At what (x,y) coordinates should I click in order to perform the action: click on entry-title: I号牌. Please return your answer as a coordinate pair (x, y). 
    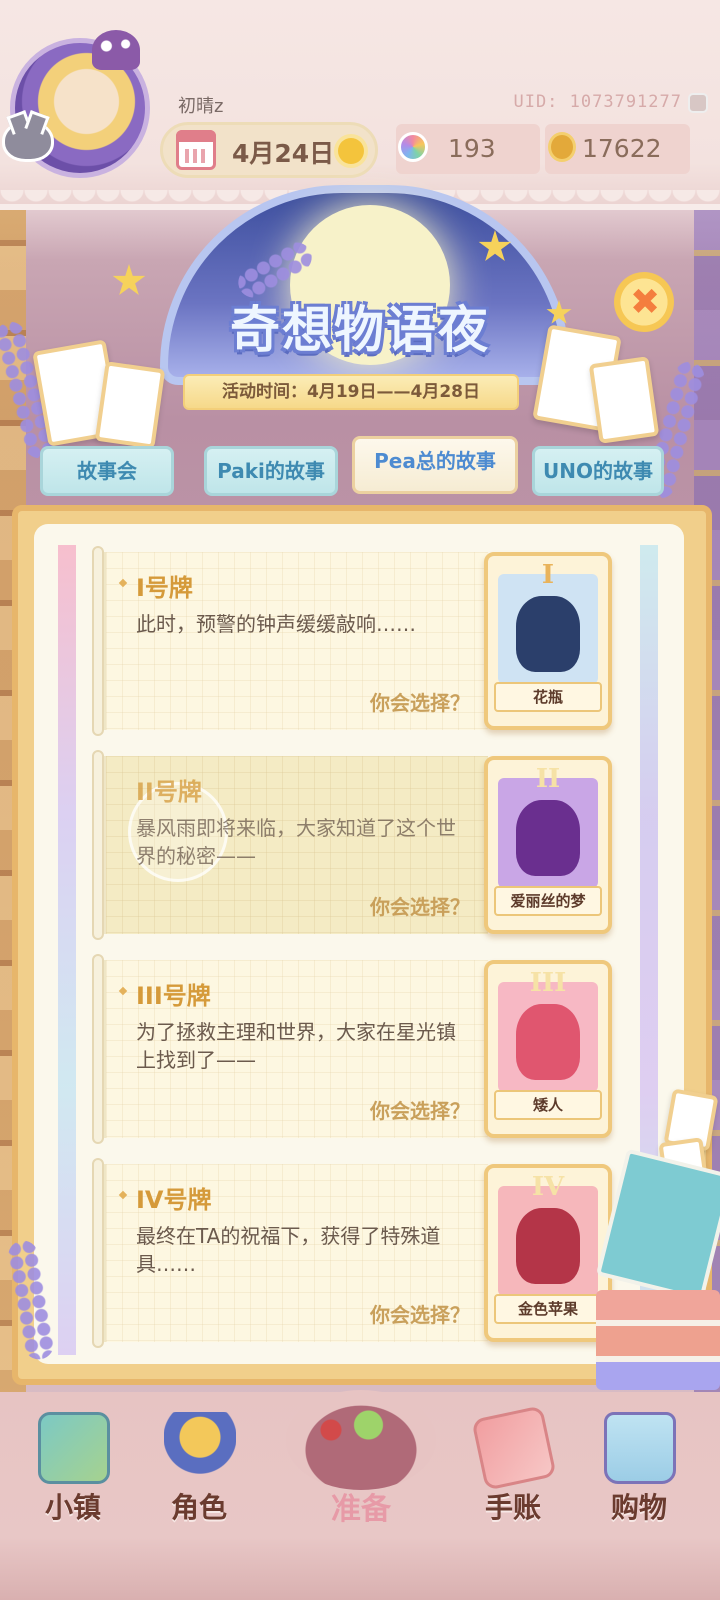
    Looking at the image, I should click on (164, 588).